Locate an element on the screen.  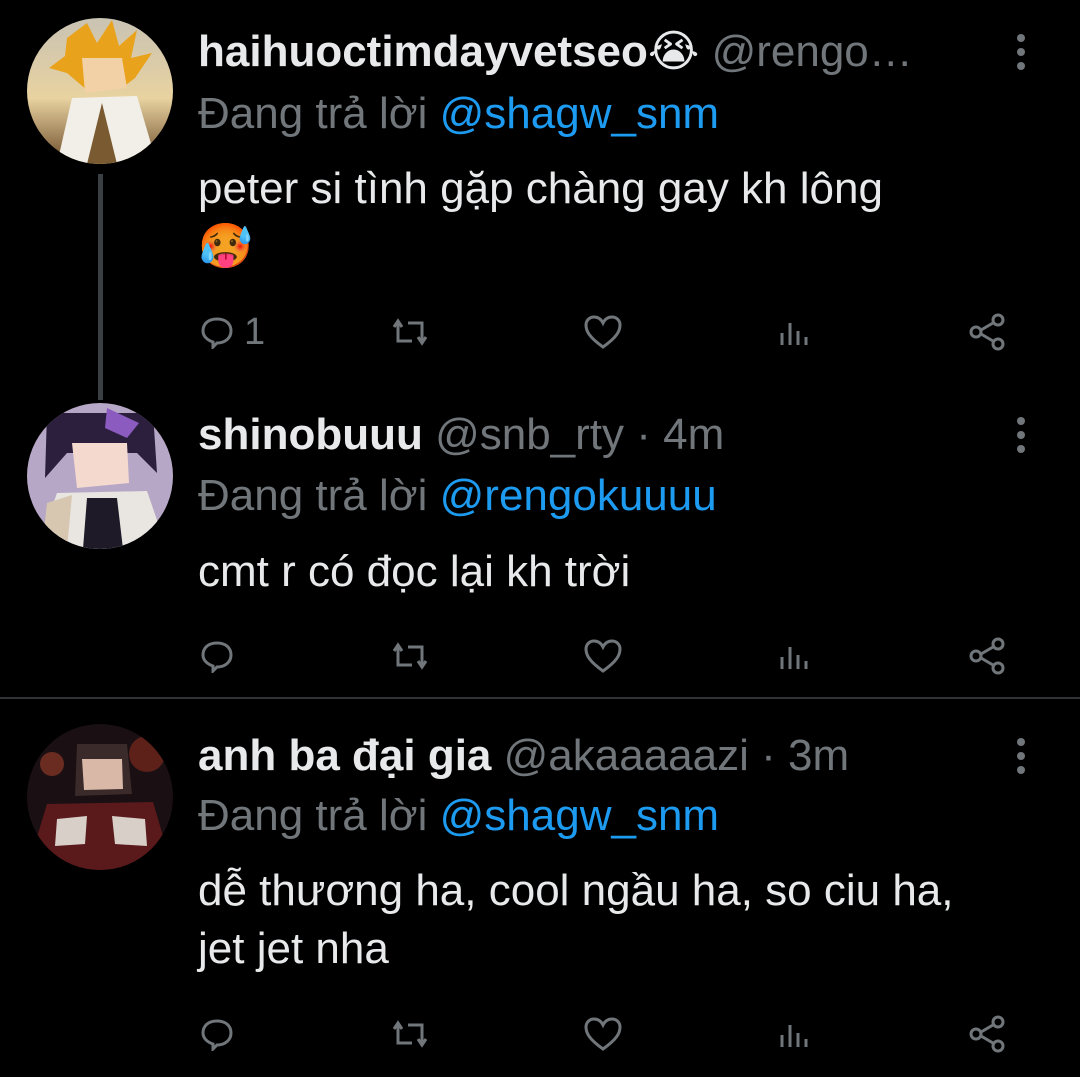
tweet-text-content: cmt r có đọc lại kh trời is located at coordinates (414, 571).